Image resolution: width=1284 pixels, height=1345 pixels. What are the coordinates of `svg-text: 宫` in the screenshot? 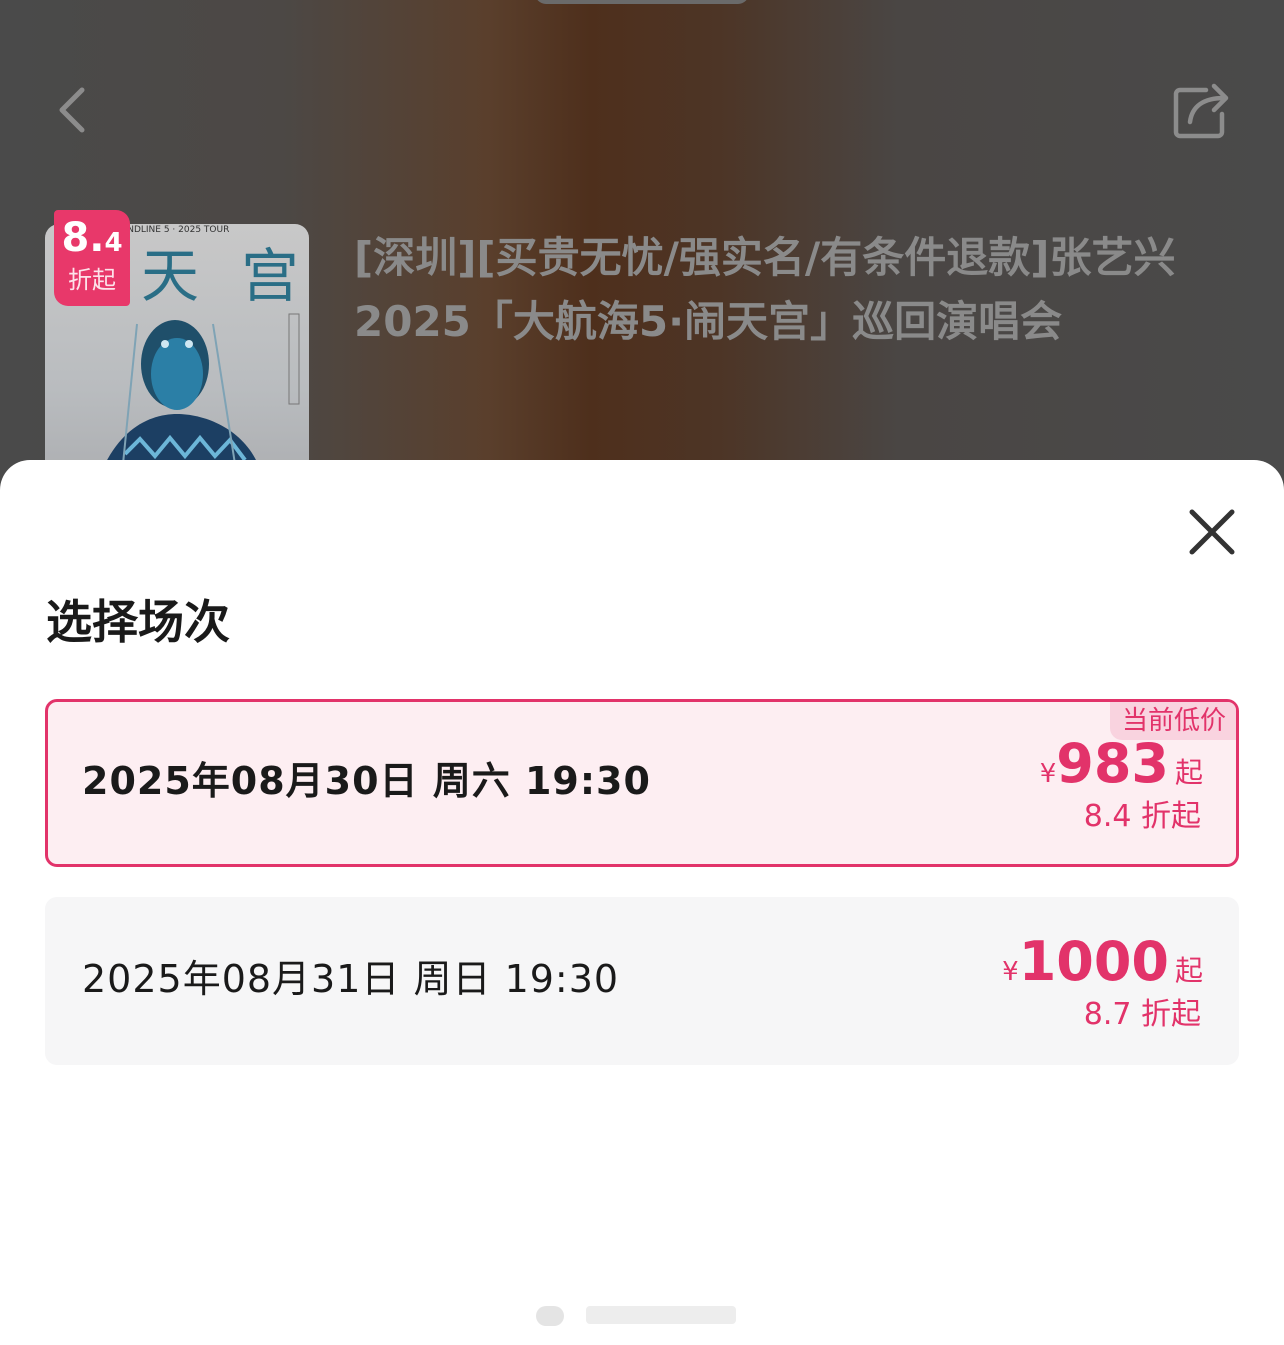 It's located at (270, 276).